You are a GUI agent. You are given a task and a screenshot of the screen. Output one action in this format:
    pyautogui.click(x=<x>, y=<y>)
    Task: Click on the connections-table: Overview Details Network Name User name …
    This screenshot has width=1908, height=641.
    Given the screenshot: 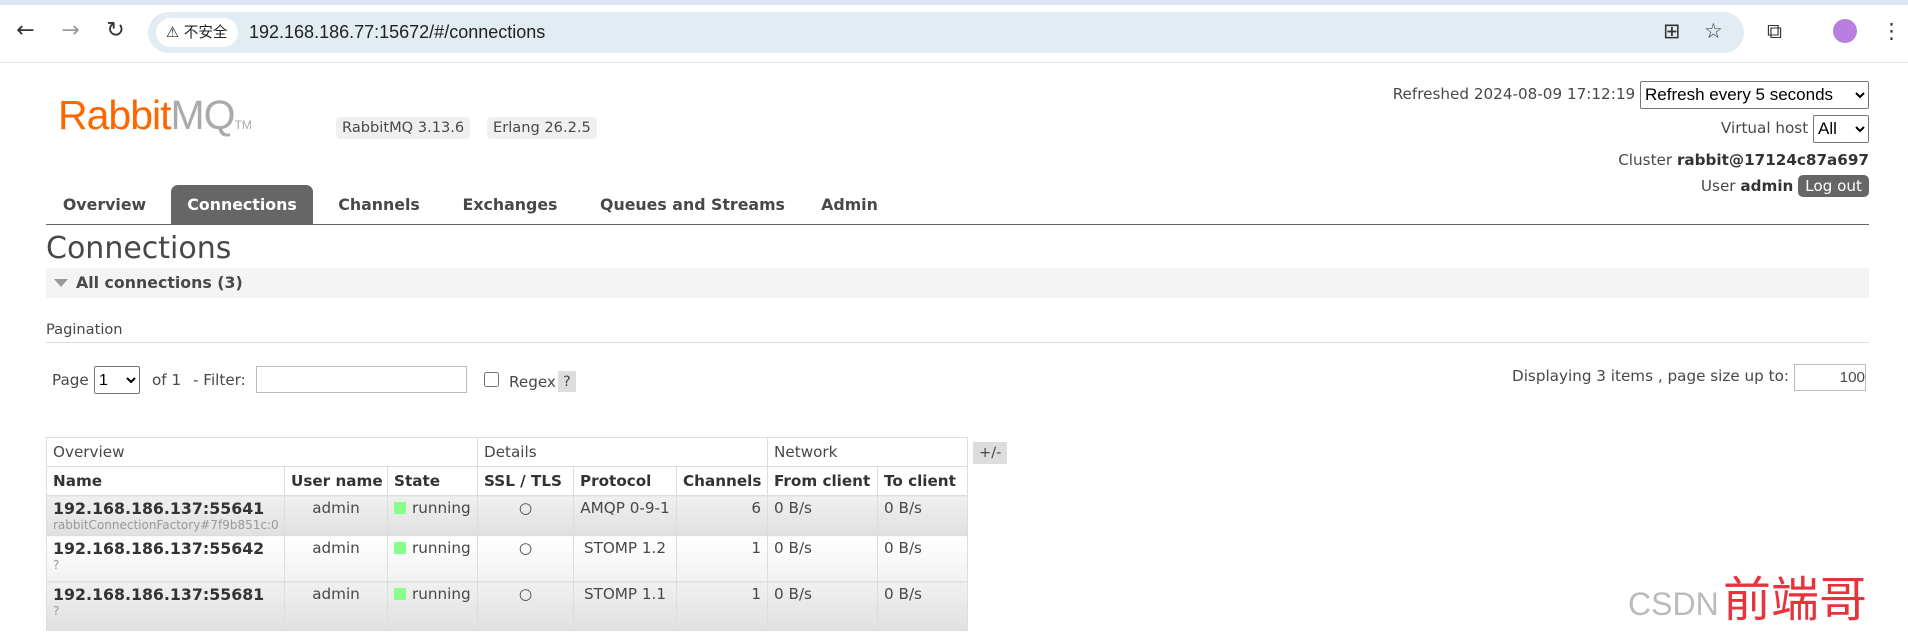 What is the action you would take?
    pyautogui.click(x=507, y=534)
    